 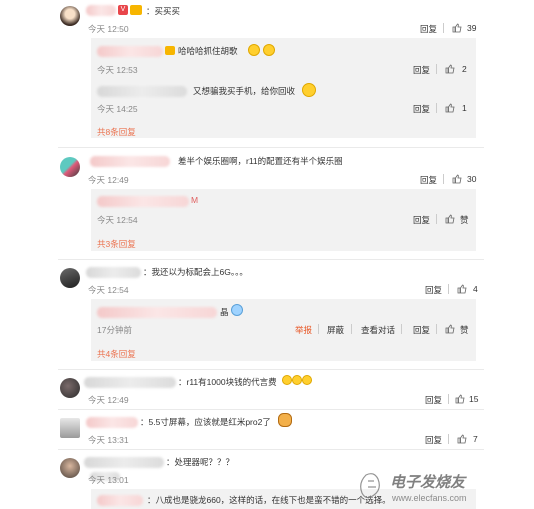 I want to click on reply-text: ：八成也是骁龙660，这样的话，在线下也是蛮不错的一个选择。, so click(x=269, y=500).